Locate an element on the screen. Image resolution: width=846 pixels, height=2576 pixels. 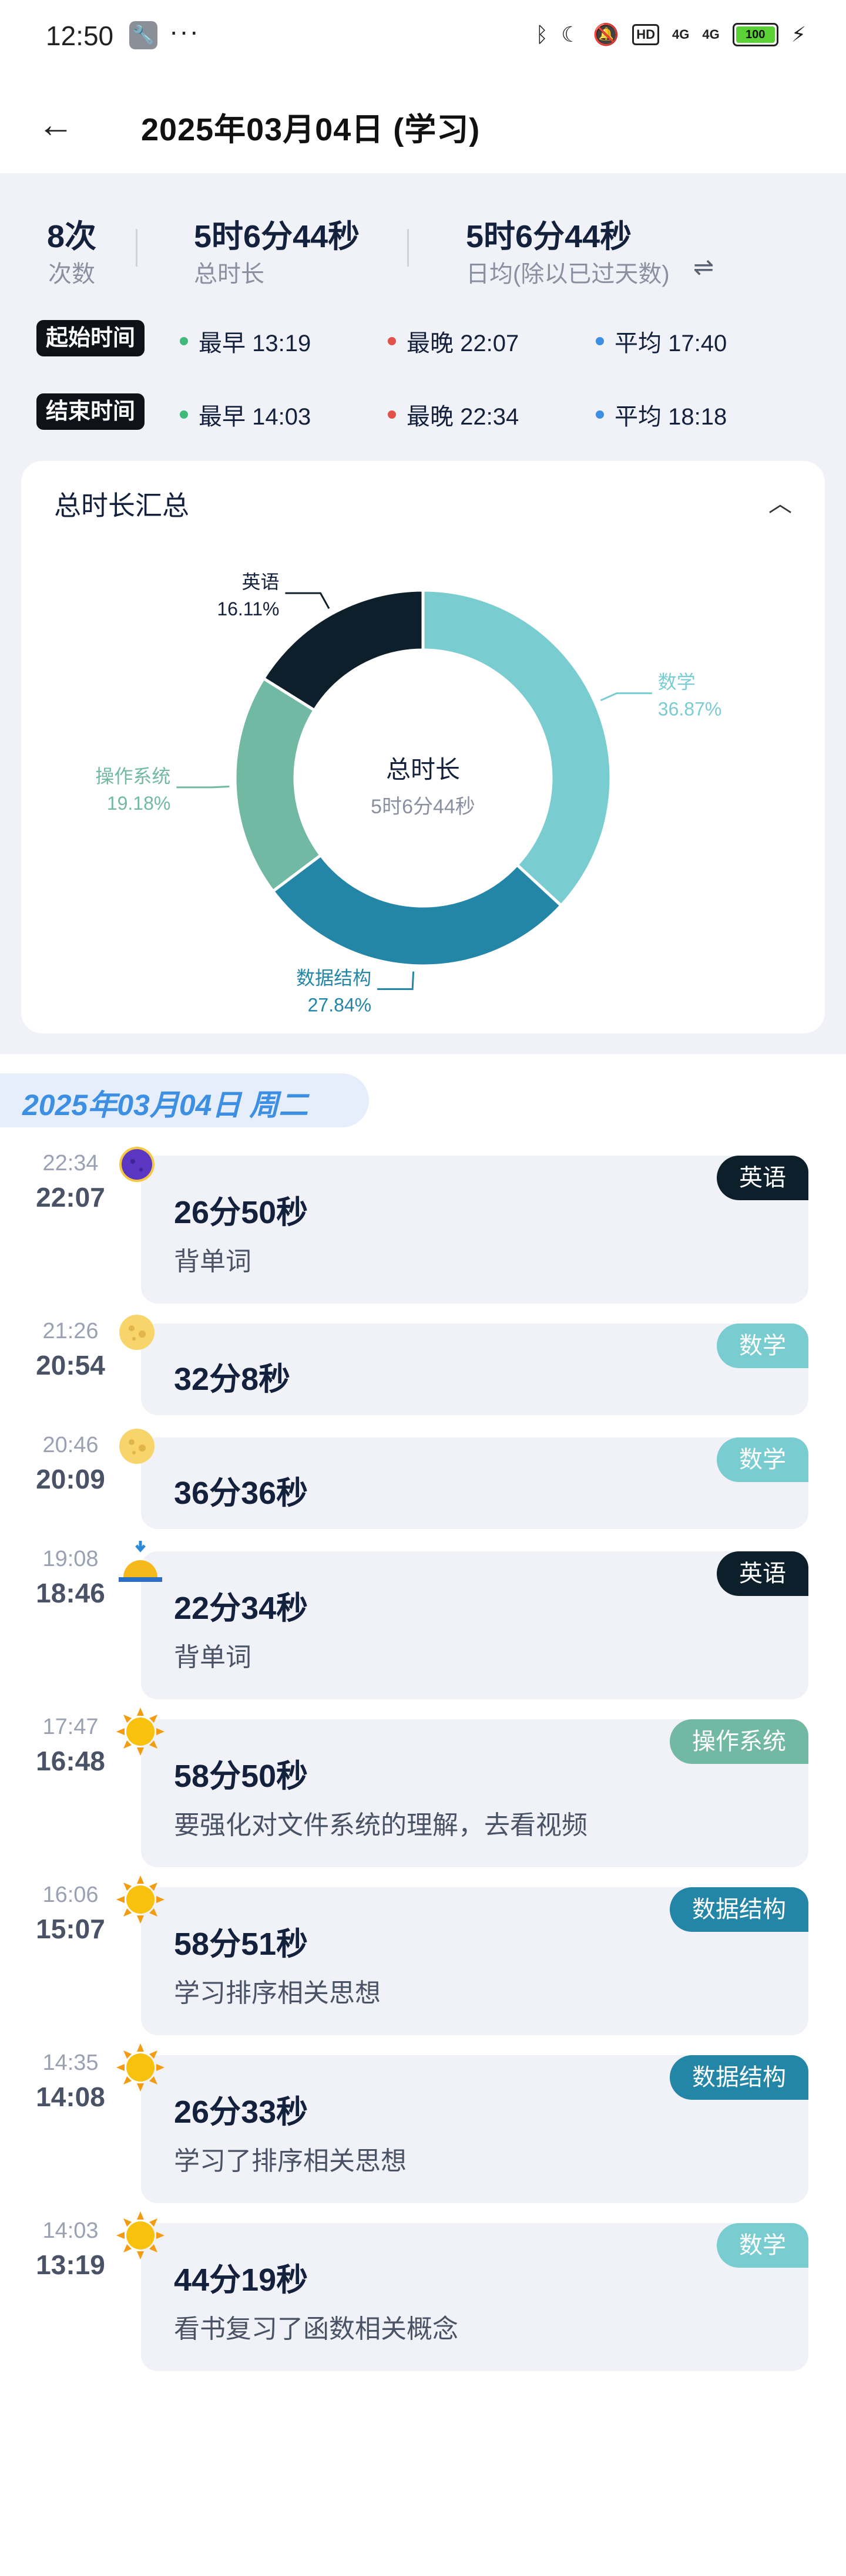
green-dot-icon is located at coordinates (184, 341).